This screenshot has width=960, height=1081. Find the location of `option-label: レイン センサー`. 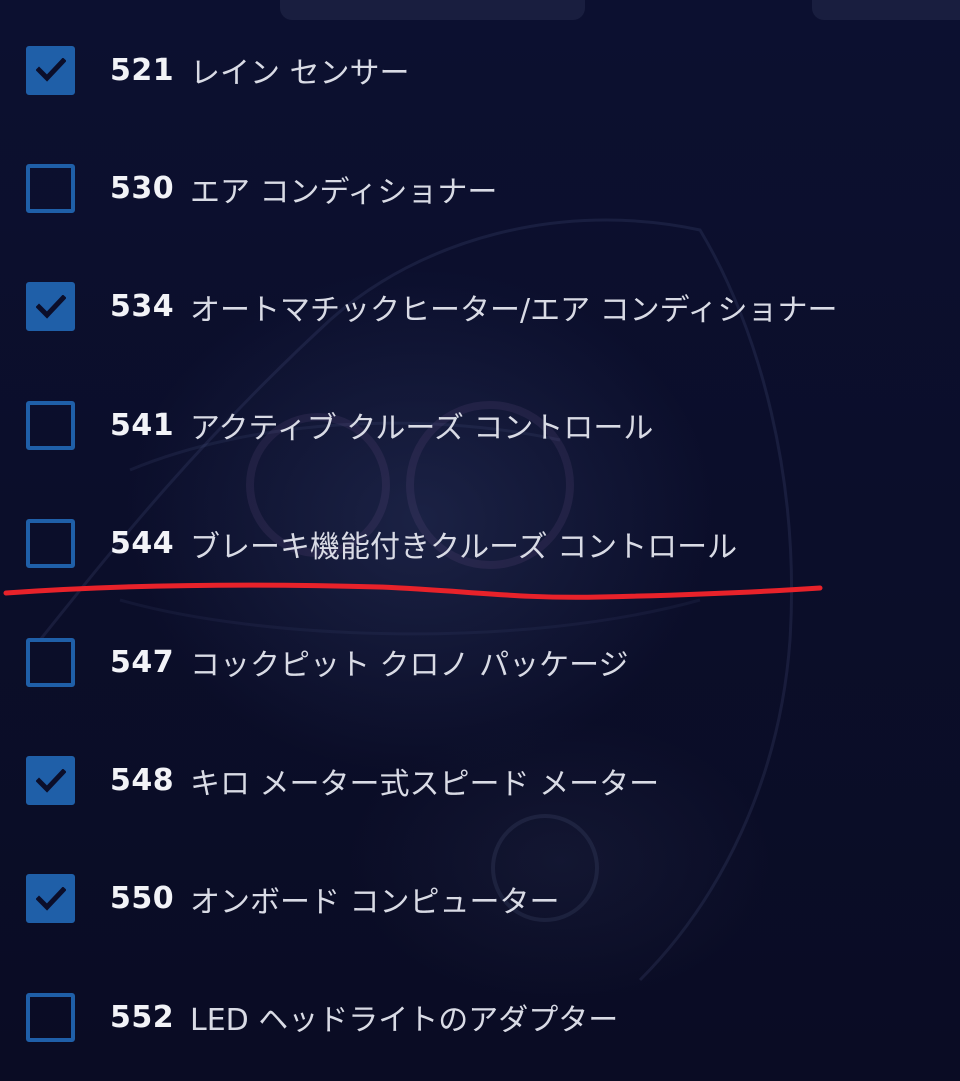

option-label: レイン センサー is located at coordinates (300, 74).